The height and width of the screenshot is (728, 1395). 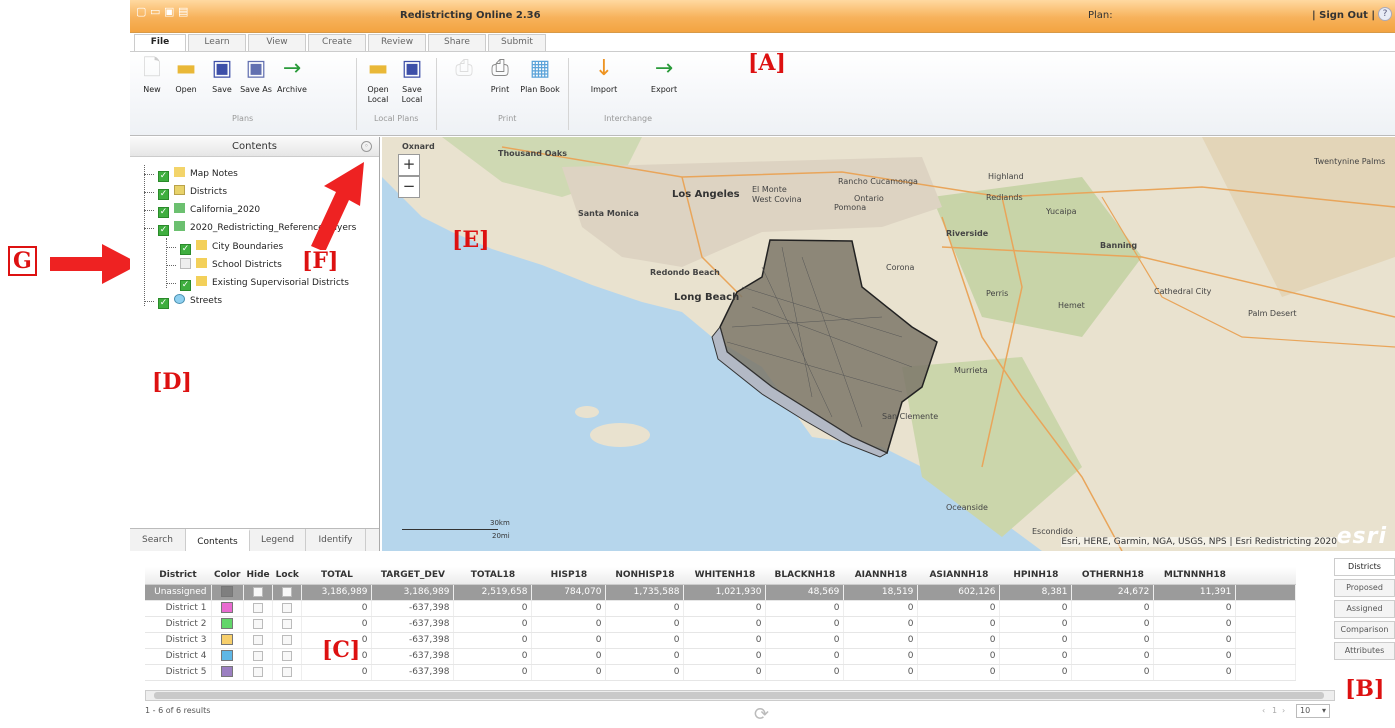 I want to click on refresh-icon: ⟳, so click(x=761, y=714).